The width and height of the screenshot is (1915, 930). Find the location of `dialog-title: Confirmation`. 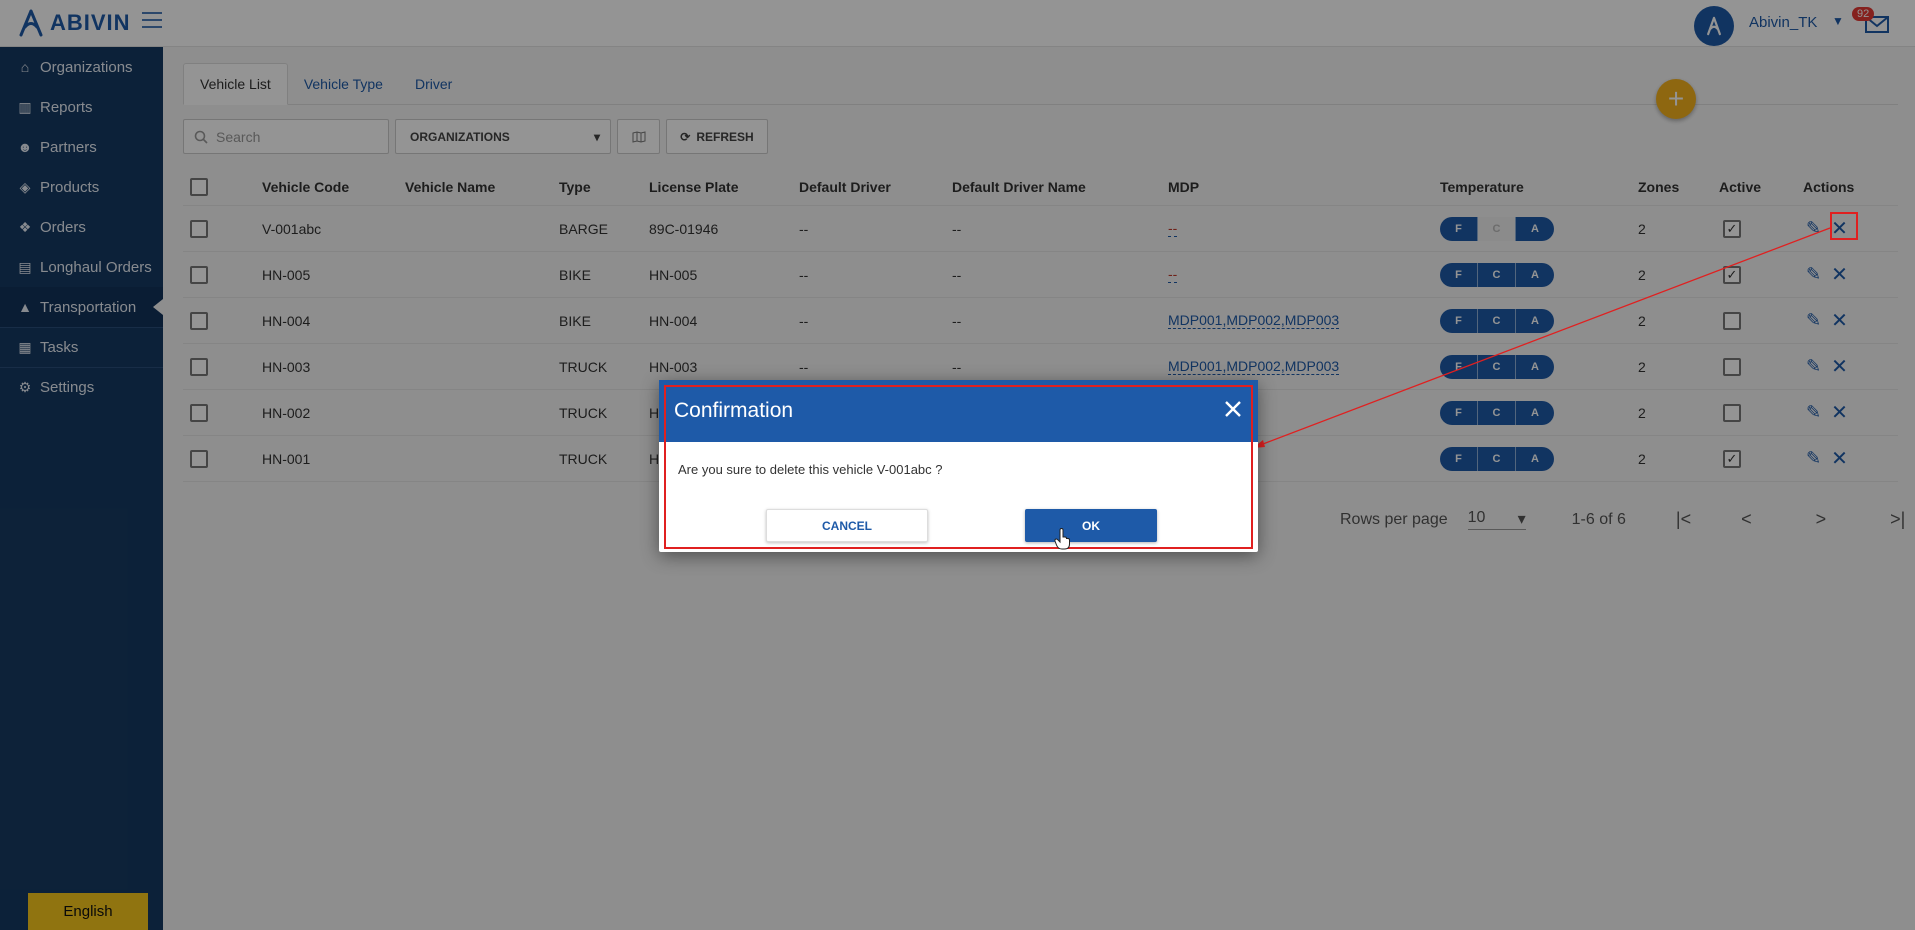

dialog-title: Confirmation is located at coordinates (734, 410).